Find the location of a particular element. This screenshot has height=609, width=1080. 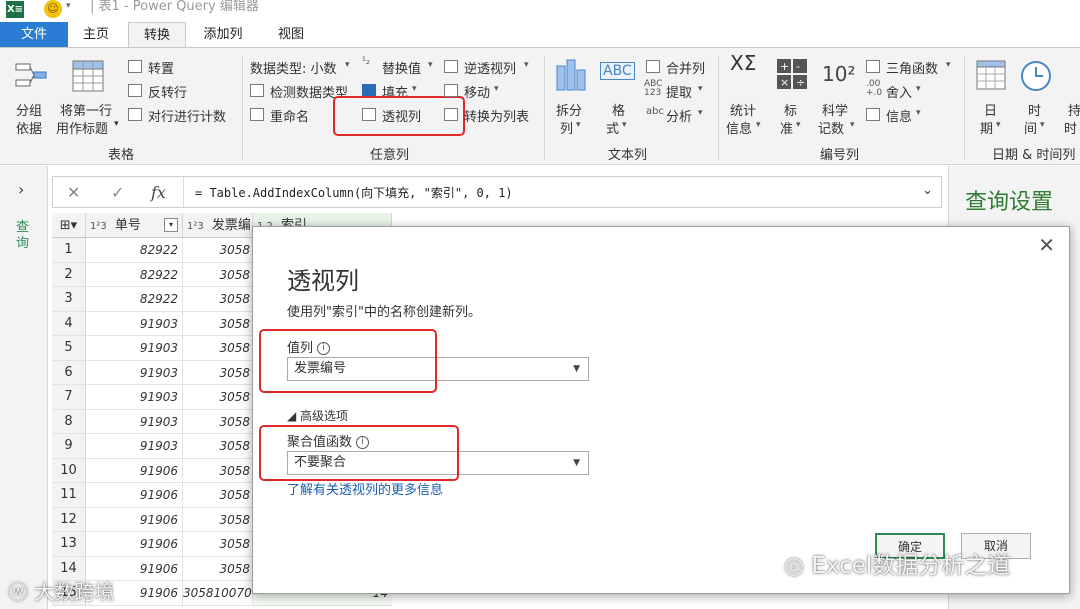

learn-more-link: 了解有关透视列的更多信息 is located at coordinates (365, 488).